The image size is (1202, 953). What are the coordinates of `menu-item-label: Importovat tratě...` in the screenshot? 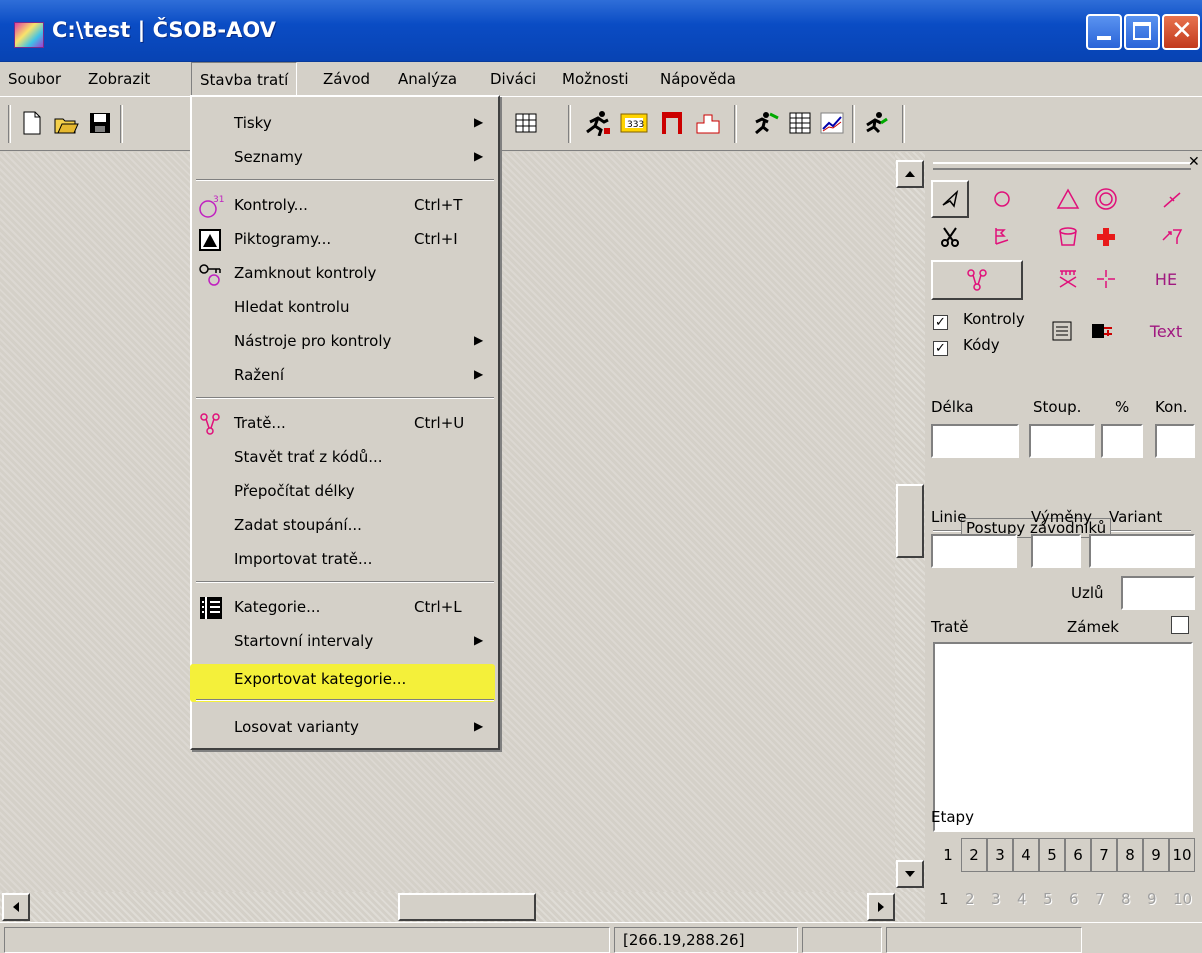 It's located at (303, 559).